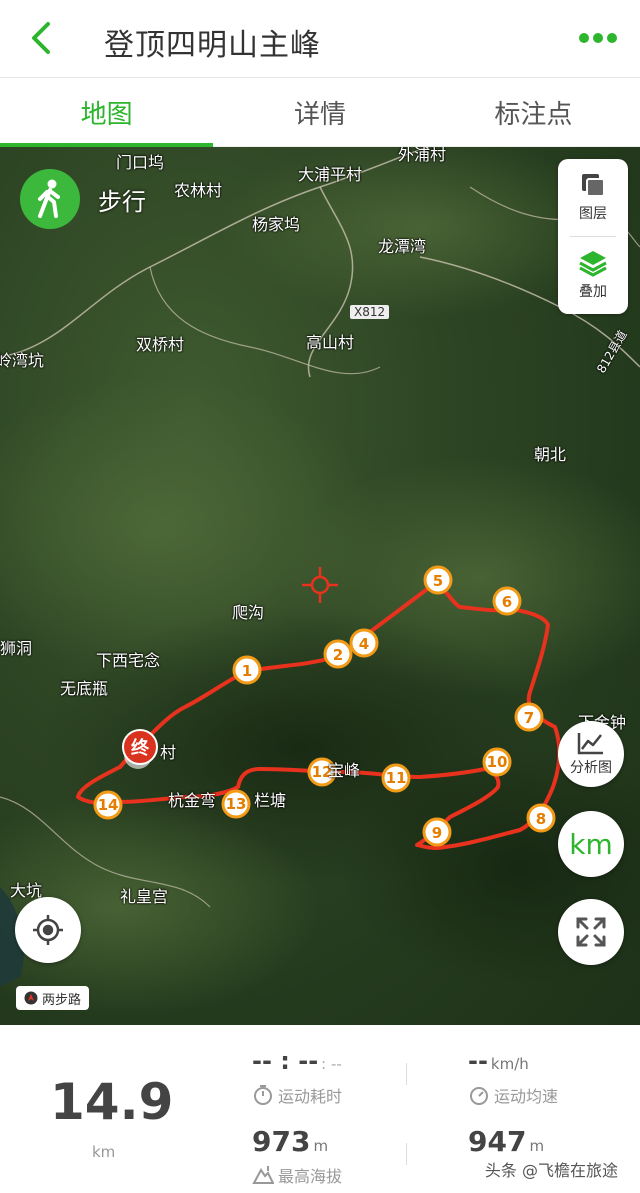 This screenshot has height=1193, width=640. I want to click on waypoint-2: 2, so click(338, 654).